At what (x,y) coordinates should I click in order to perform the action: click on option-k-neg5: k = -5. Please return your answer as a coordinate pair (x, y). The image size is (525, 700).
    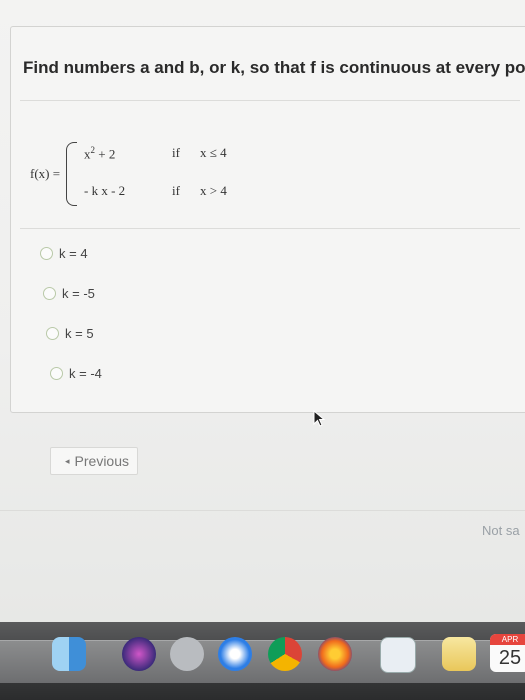
    Looking at the image, I should click on (69, 293).